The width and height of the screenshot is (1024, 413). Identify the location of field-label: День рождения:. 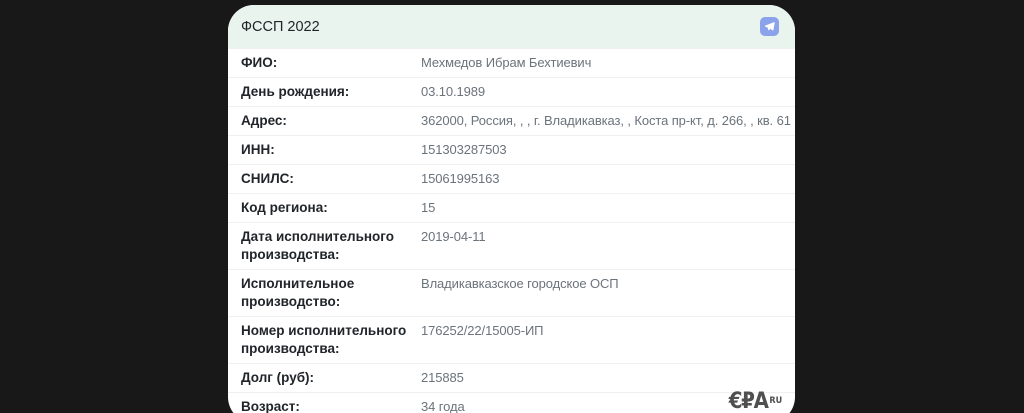
(295, 91).